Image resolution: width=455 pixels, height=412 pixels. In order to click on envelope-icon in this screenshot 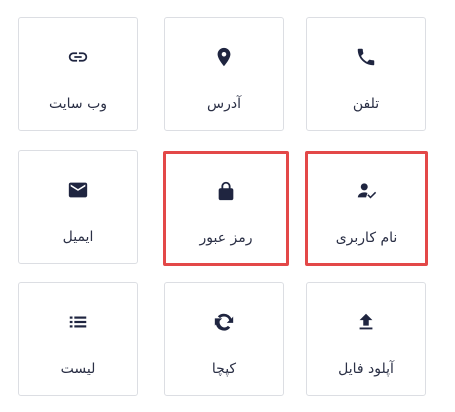, I will do `click(78, 190)`.